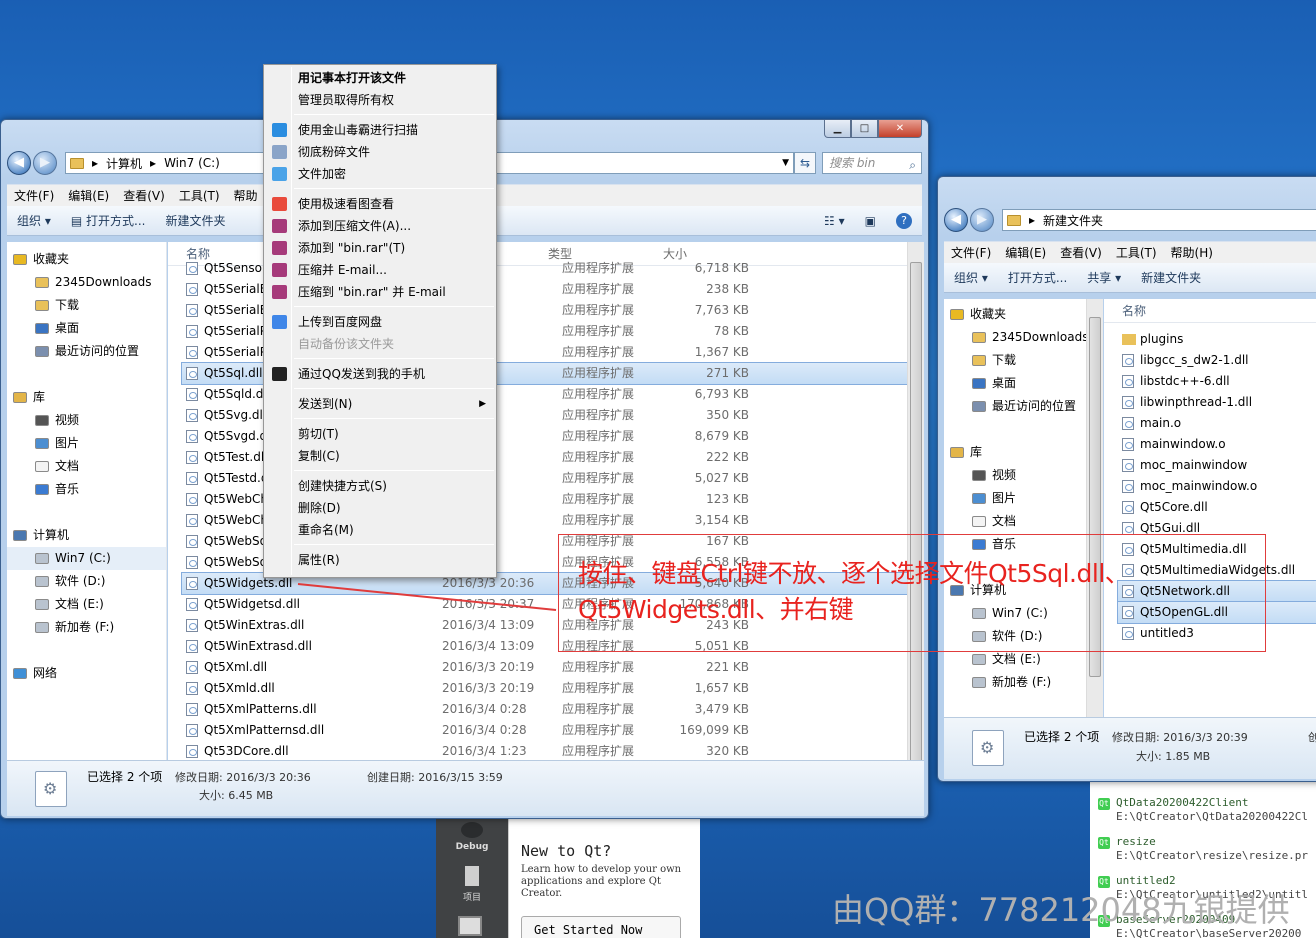 This screenshot has width=1316, height=938. Describe the element at coordinates (1217, 465) in the screenshot. I see `list-item: moc_mainwindow` at that location.